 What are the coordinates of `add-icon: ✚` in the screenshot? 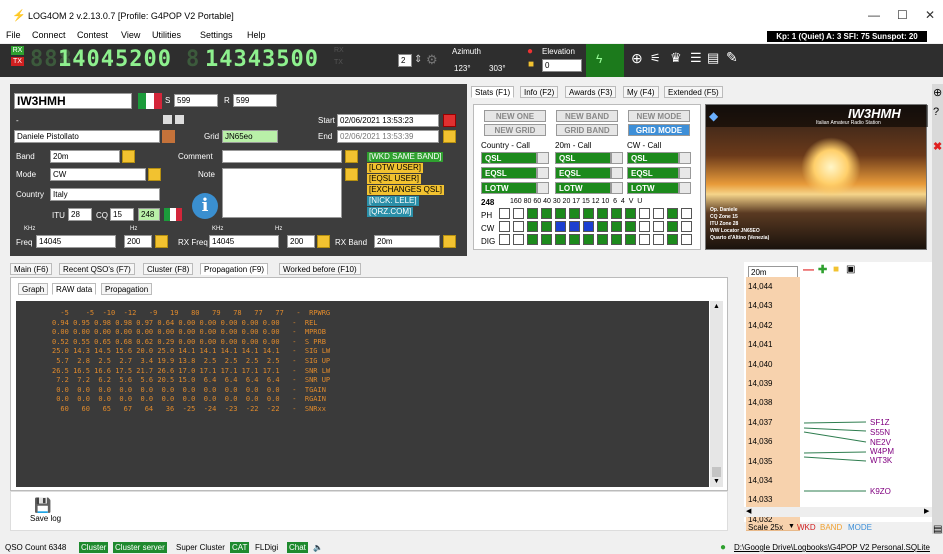 It's located at (822, 269).